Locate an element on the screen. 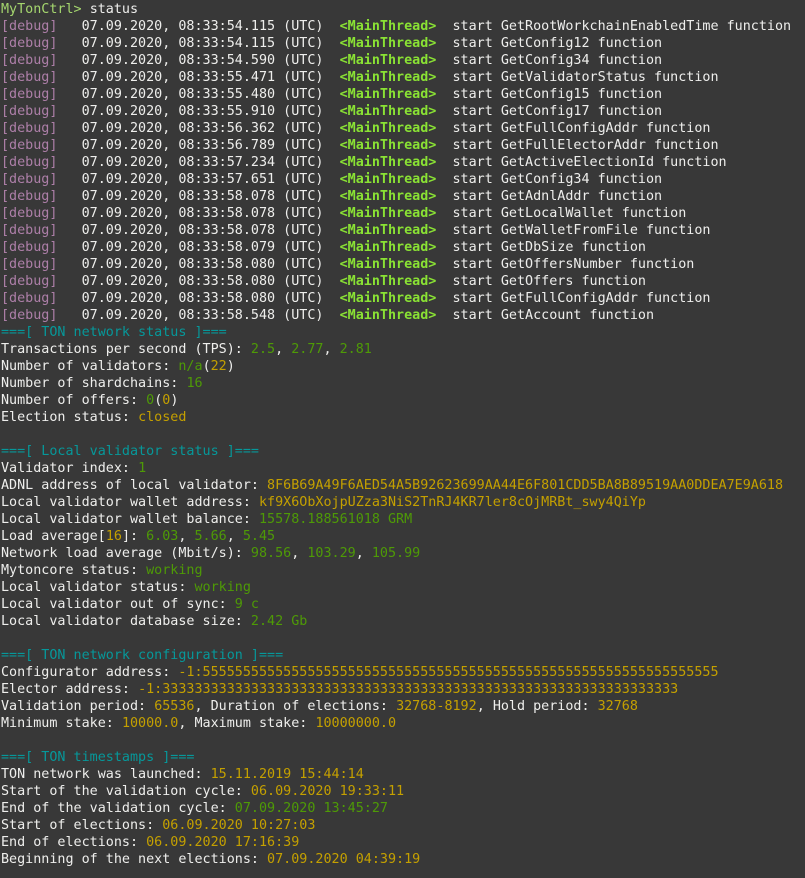  log-message: start GetConfig12 function is located at coordinates (557, 43).